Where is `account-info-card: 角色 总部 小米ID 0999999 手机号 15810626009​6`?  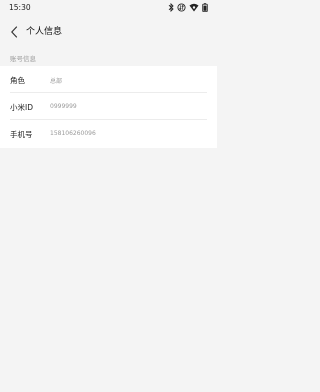
account-info-card: 角色 总部 小米ID 0999999 手机号 15810626009​6 is located at coordinates (108, 107).